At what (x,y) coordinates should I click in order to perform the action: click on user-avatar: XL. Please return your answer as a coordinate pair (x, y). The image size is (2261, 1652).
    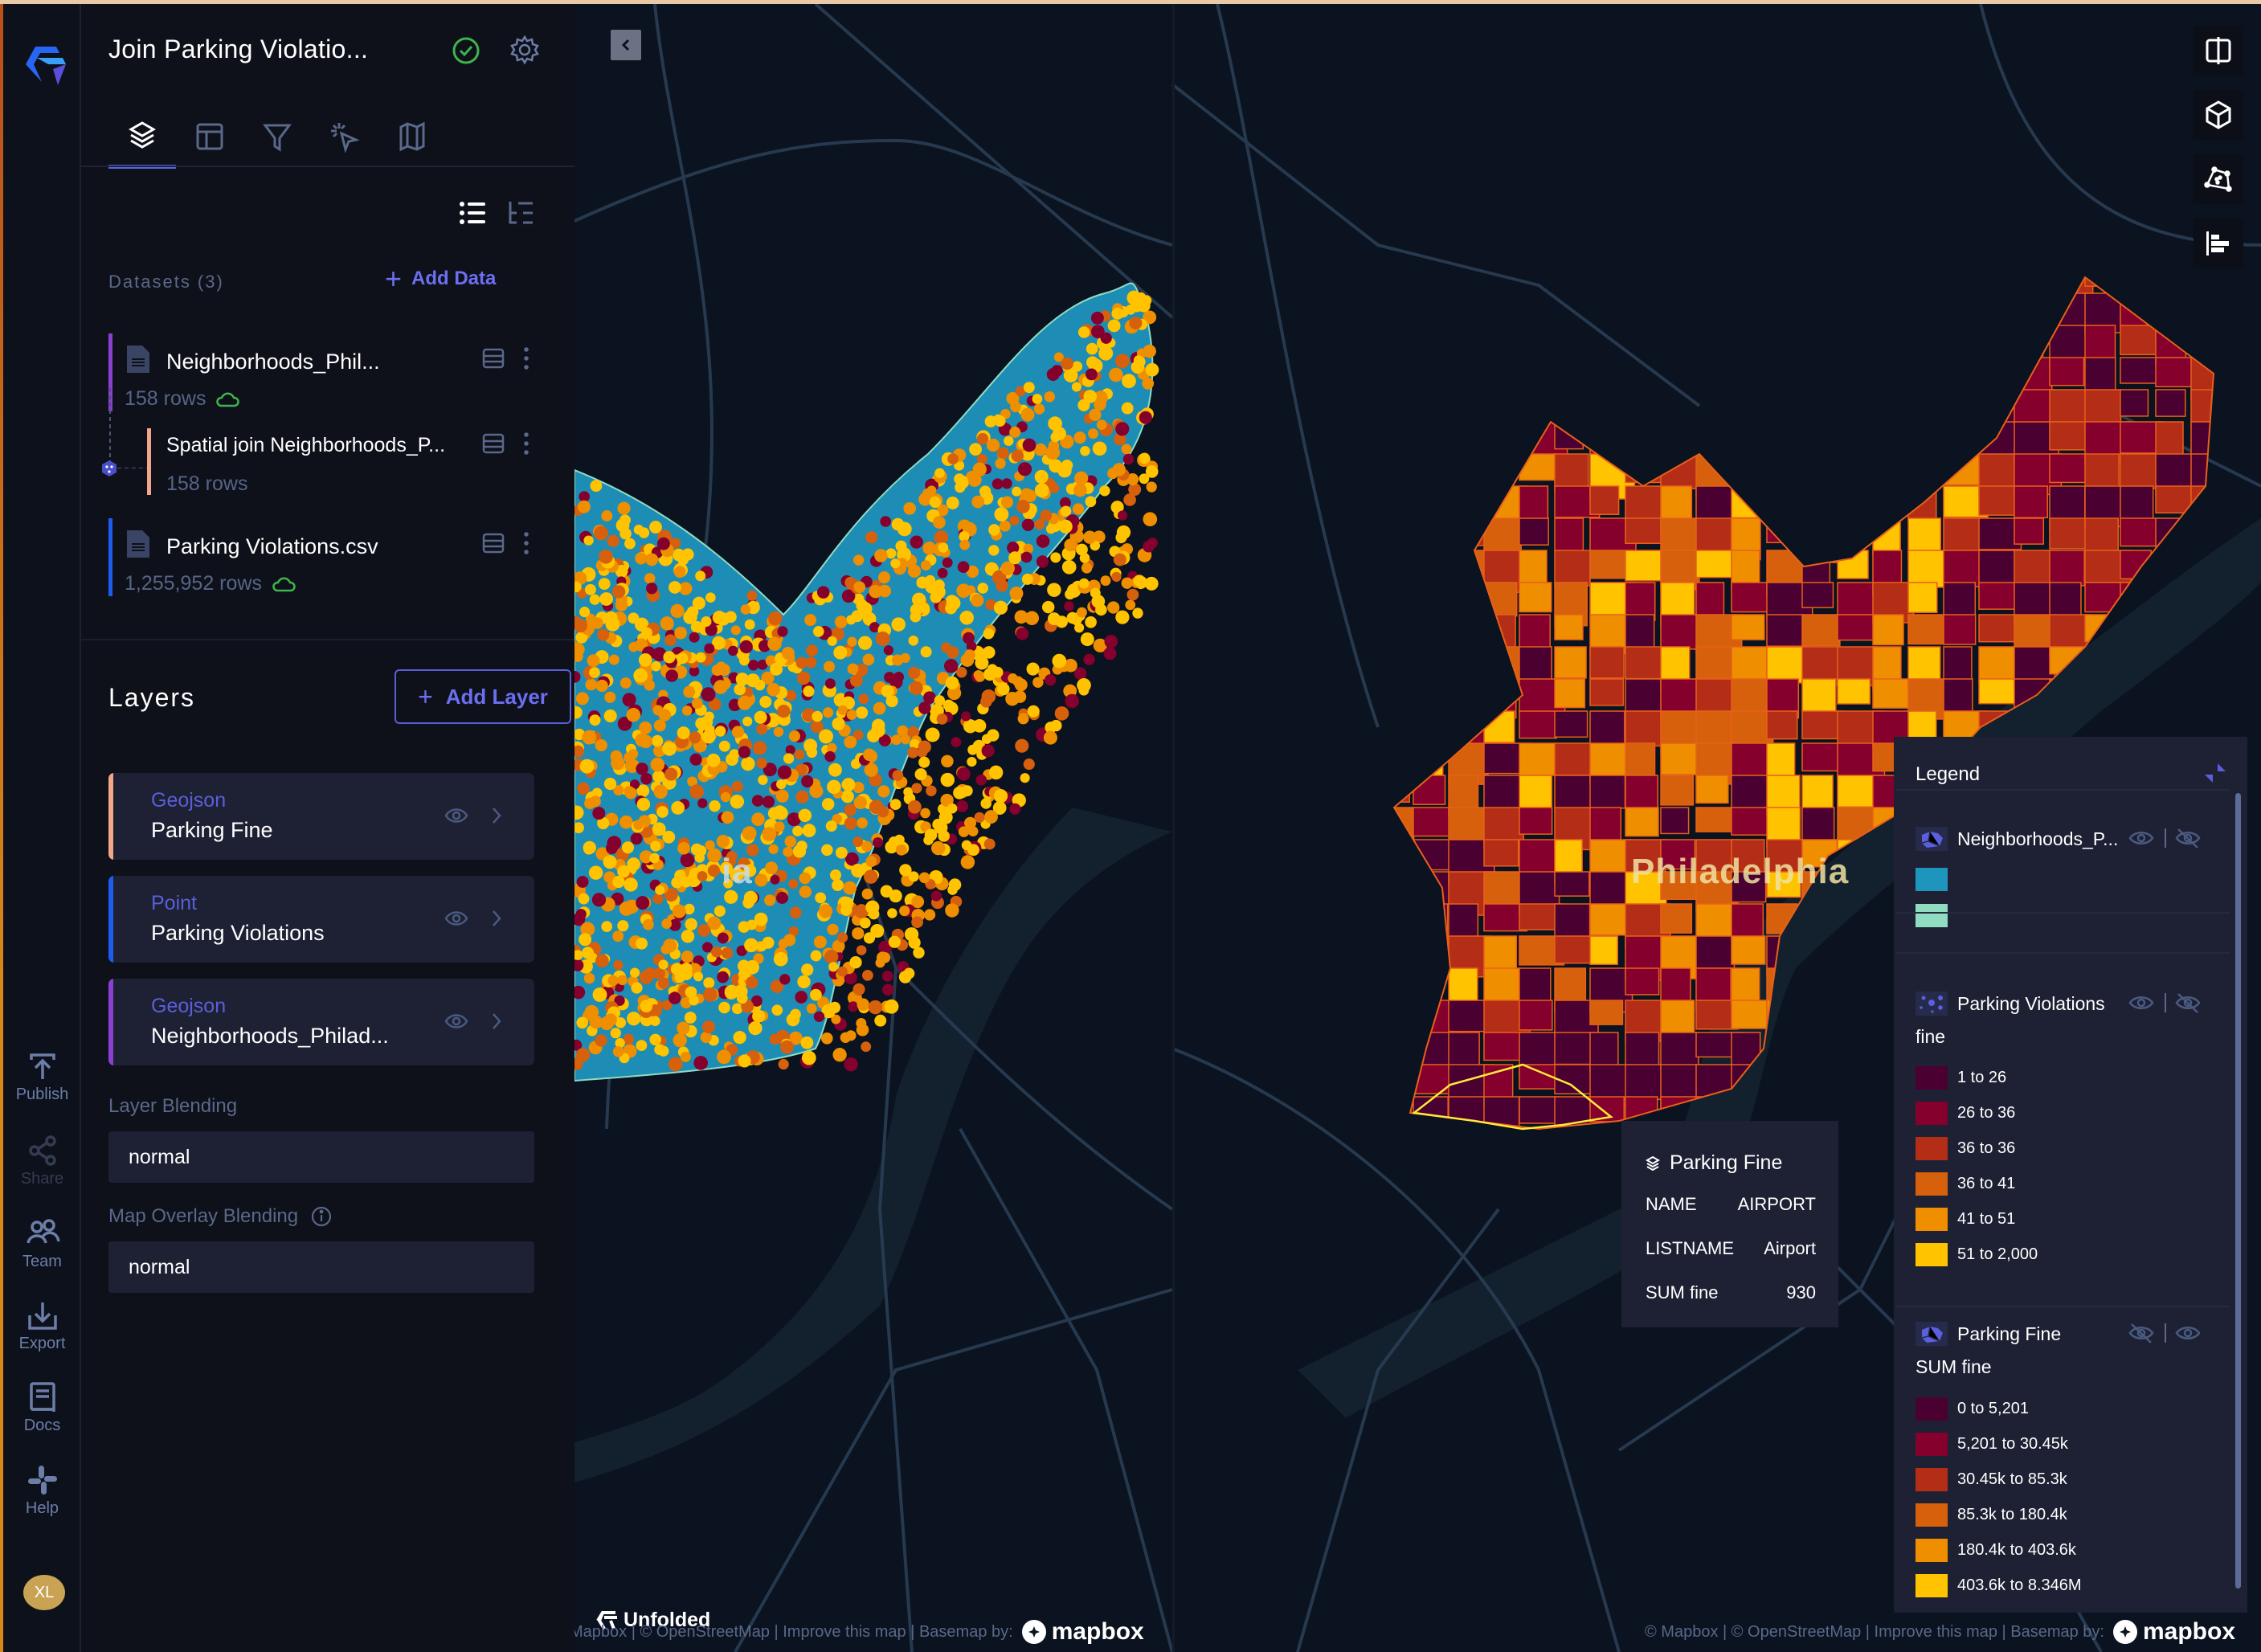
    Looking at the image, I should click on (44, 1593).